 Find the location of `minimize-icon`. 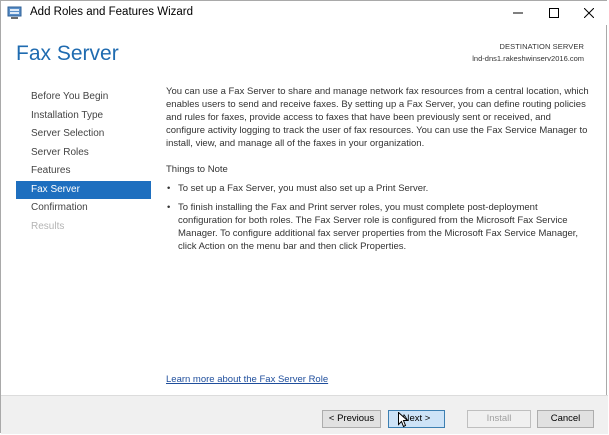

minimize-icon is located at coordinates (518, 13).